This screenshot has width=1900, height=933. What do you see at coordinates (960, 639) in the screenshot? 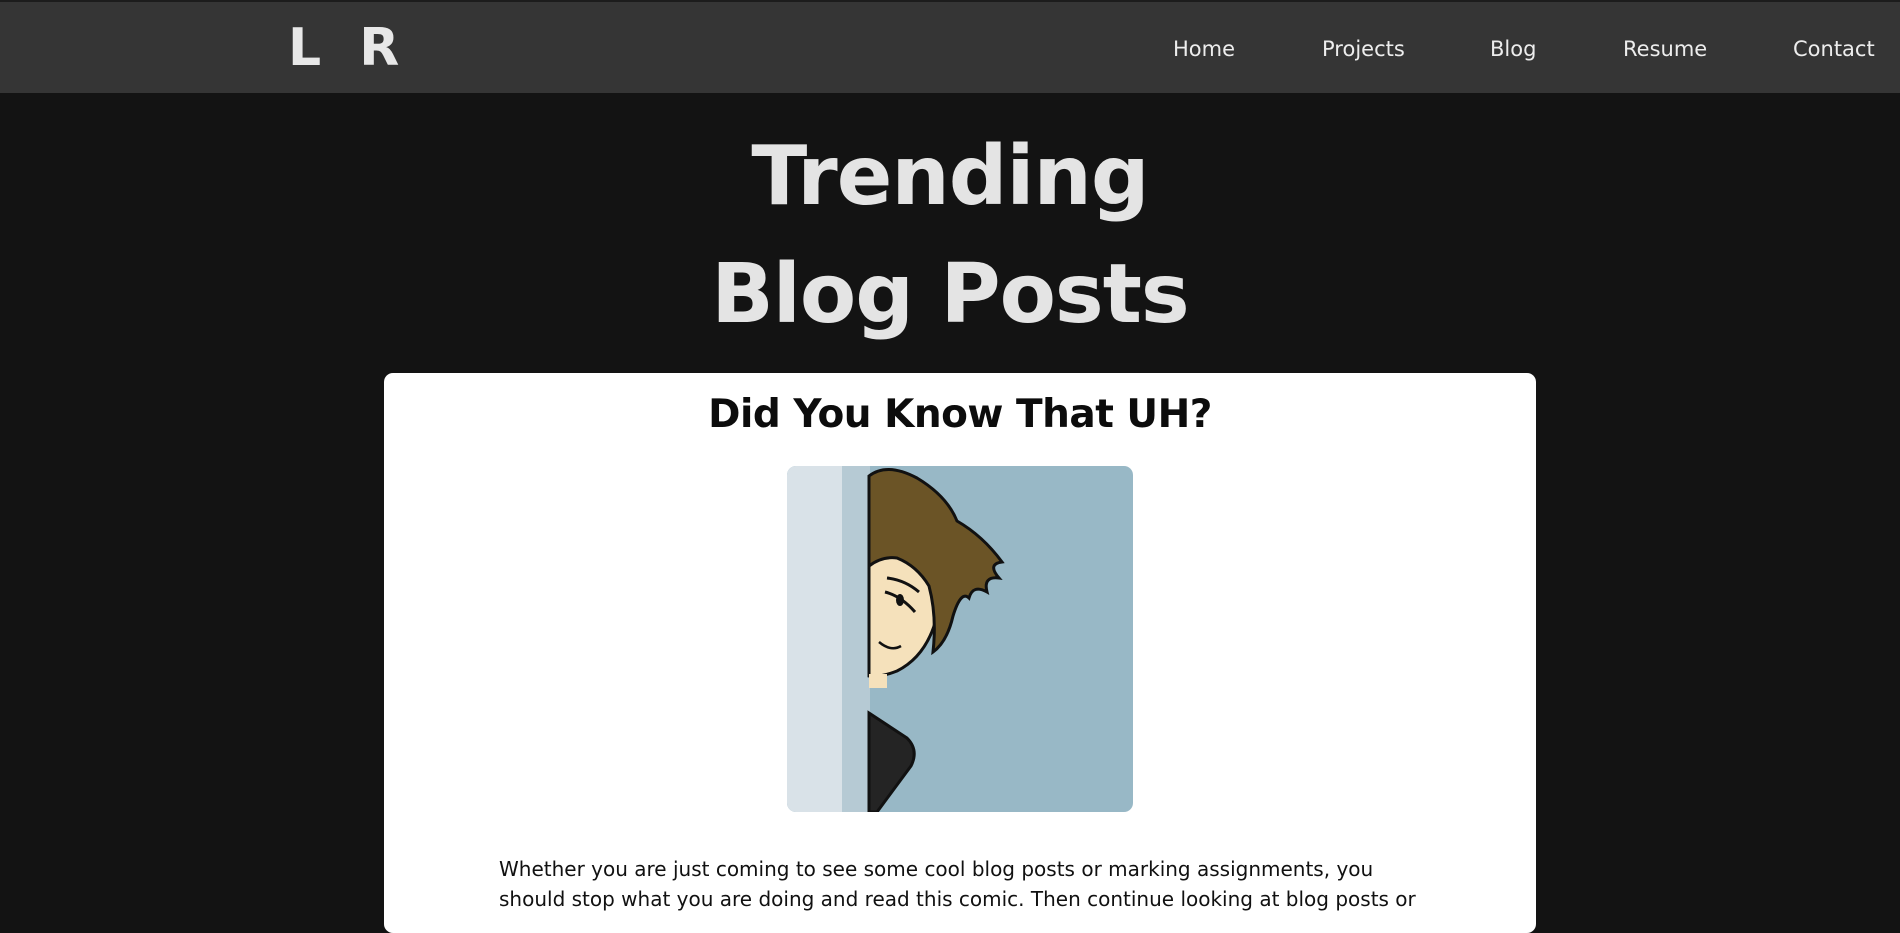
I see `comic-peeking-character-icon` at bounding box center [960, 639].